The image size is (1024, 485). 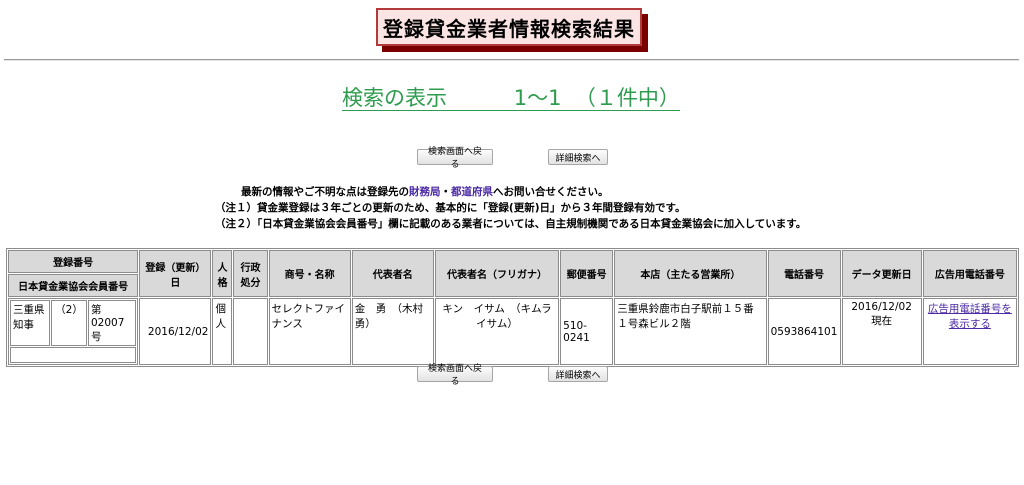 What do you see at coordinates (511, 96) in the screenshot?
I see `search-count: 検索の表示 1～1 （１件中）` at bounding box center [511, 96].